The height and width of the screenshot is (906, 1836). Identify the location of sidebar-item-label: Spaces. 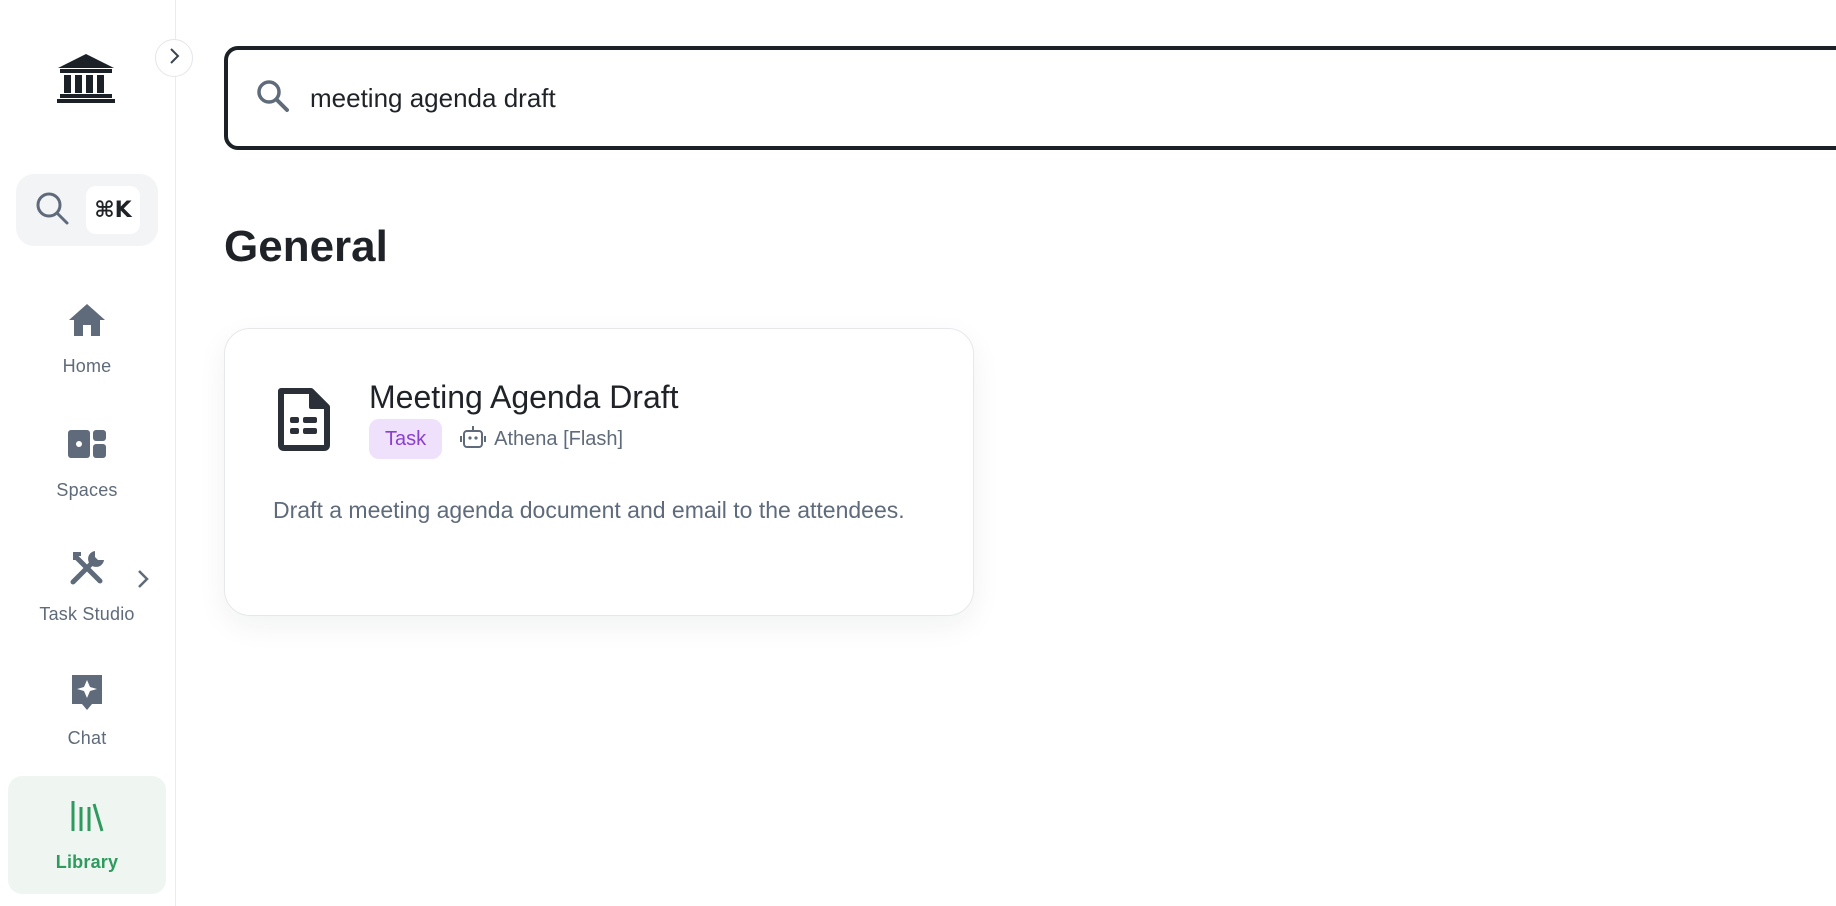
(87, 490).